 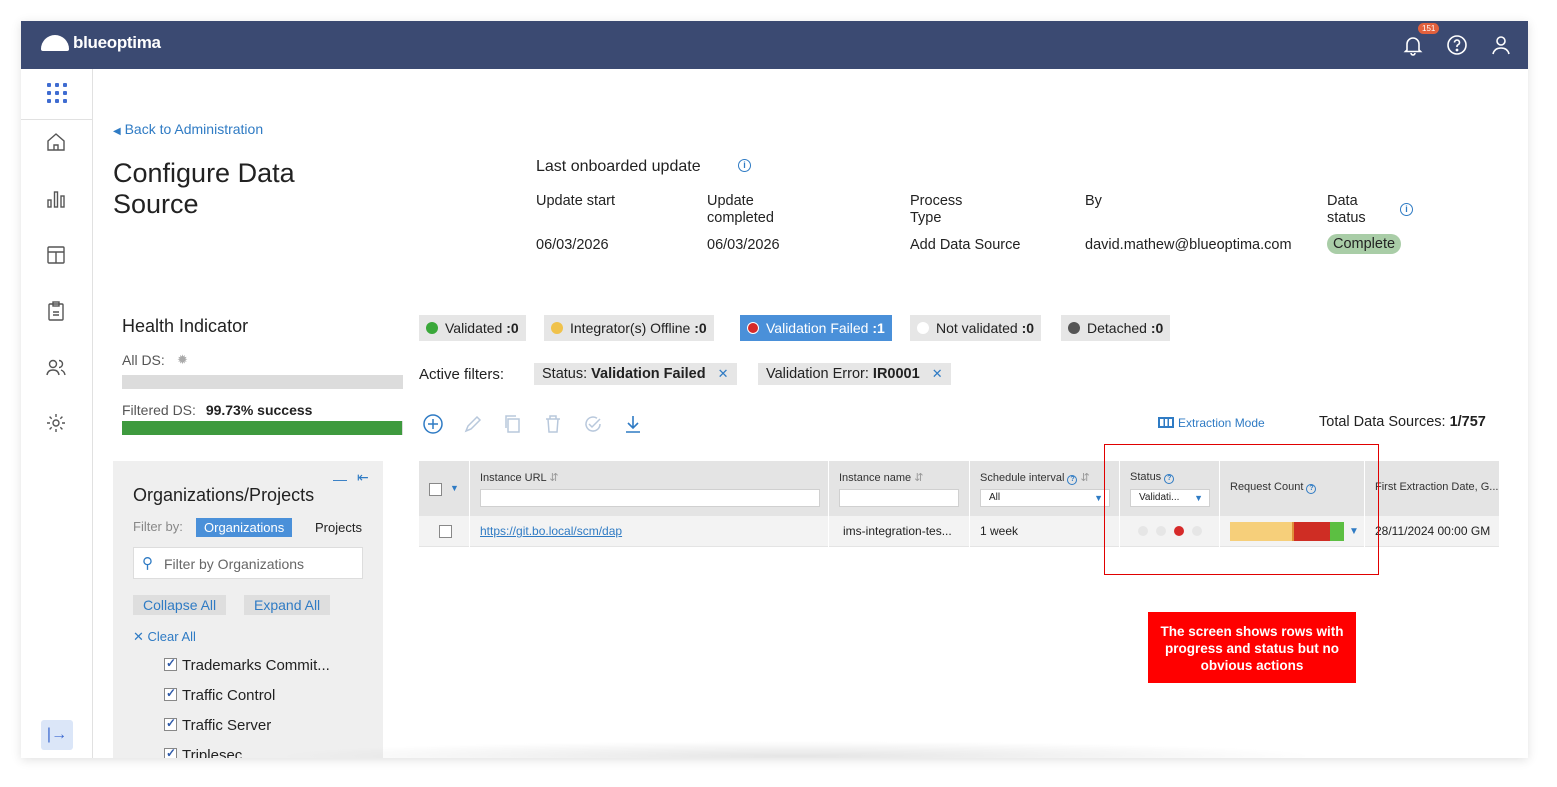 What do you see at coordinates (56, 255) in the screenshot?
I see `dashboard-icon` at bounding box center [56, 255].